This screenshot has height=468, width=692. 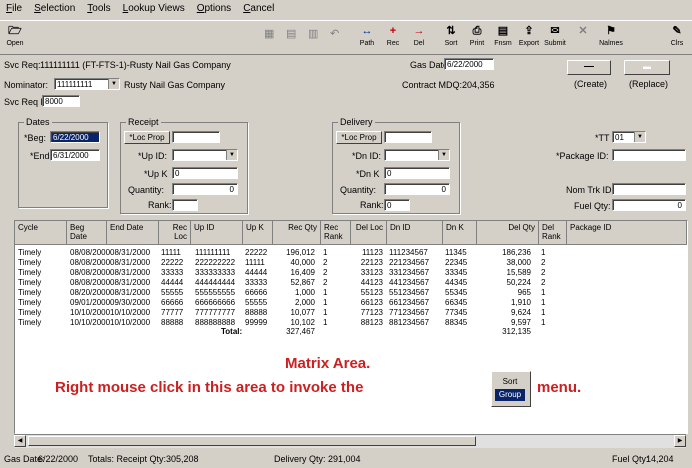 I want to click on path-button: ↔ Path, so click(x=367, y=37).